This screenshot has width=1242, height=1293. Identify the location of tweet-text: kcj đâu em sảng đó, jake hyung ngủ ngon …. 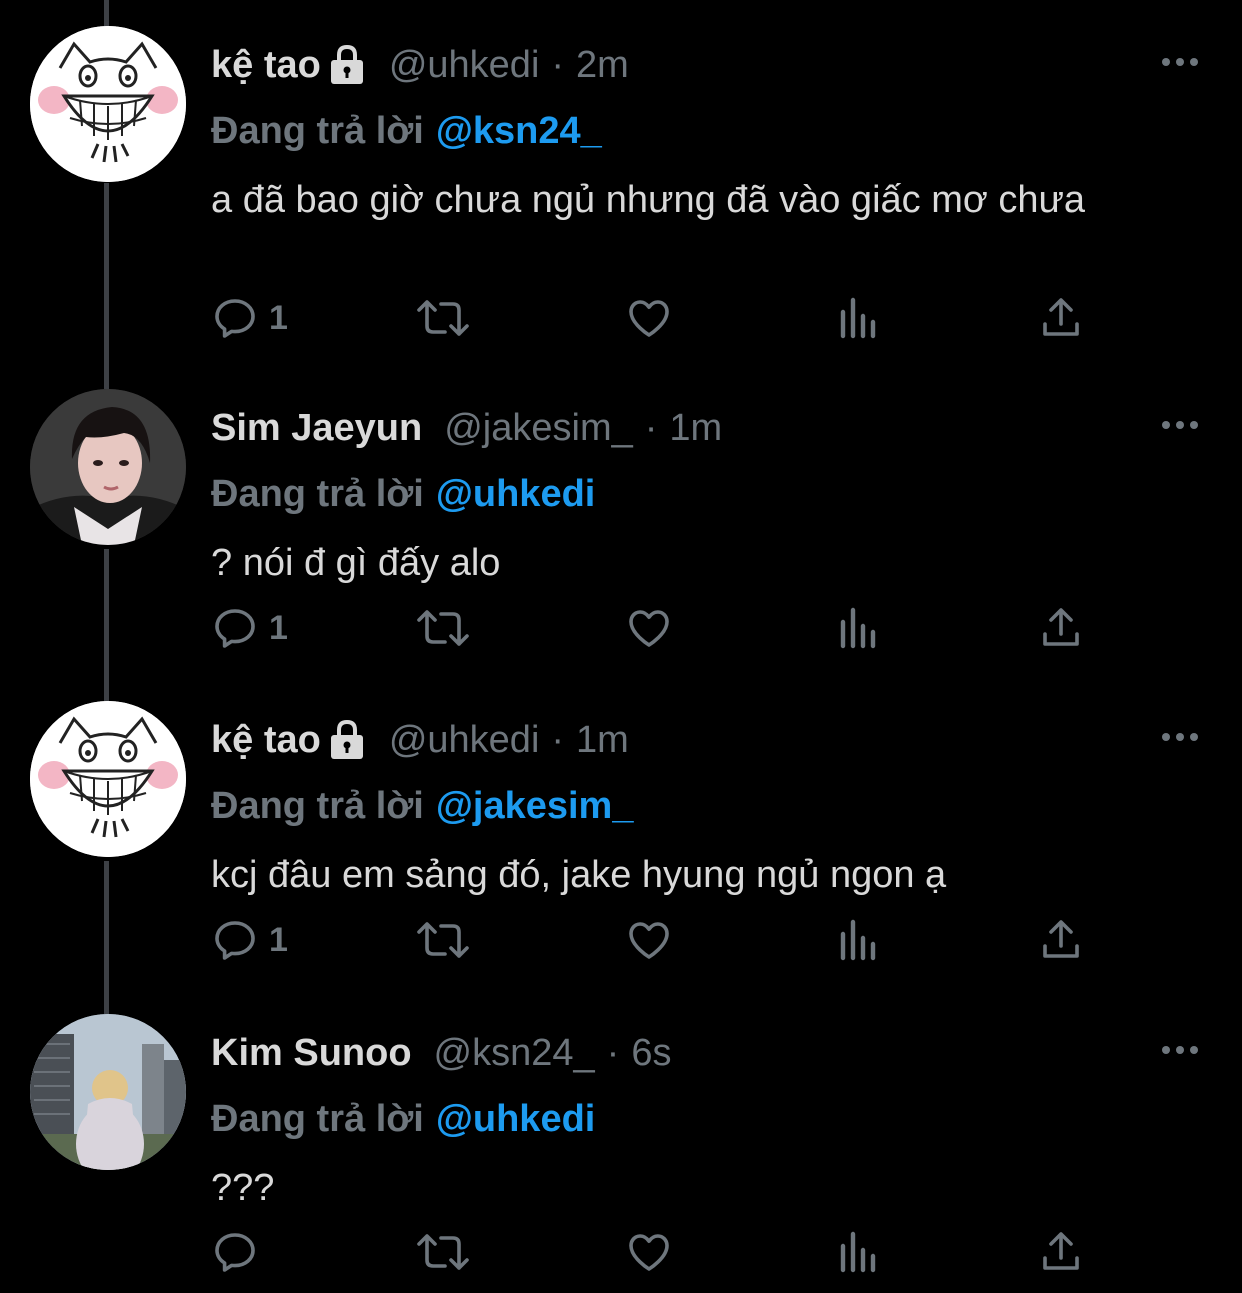
(579, 875).